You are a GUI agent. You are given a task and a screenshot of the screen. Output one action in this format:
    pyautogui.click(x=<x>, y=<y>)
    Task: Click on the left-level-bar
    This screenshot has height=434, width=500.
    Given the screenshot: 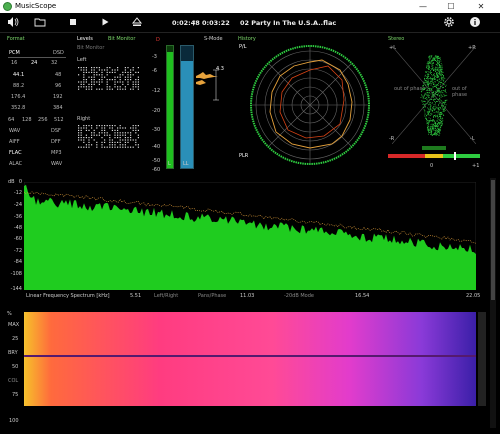 What is the action you would take?
    pyautogui.click(x=170, y=110)
    